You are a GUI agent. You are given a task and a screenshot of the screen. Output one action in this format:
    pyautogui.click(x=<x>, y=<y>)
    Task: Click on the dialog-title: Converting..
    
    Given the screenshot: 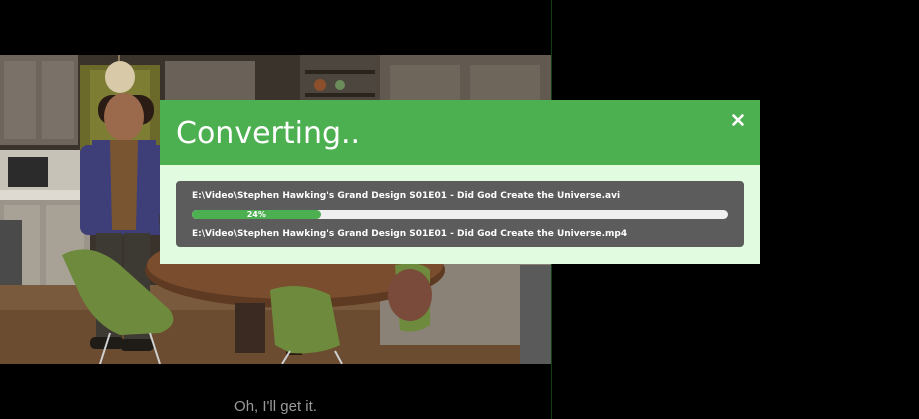 What is the action you would take?
    pyautogui.click(x=268, y=133)
    